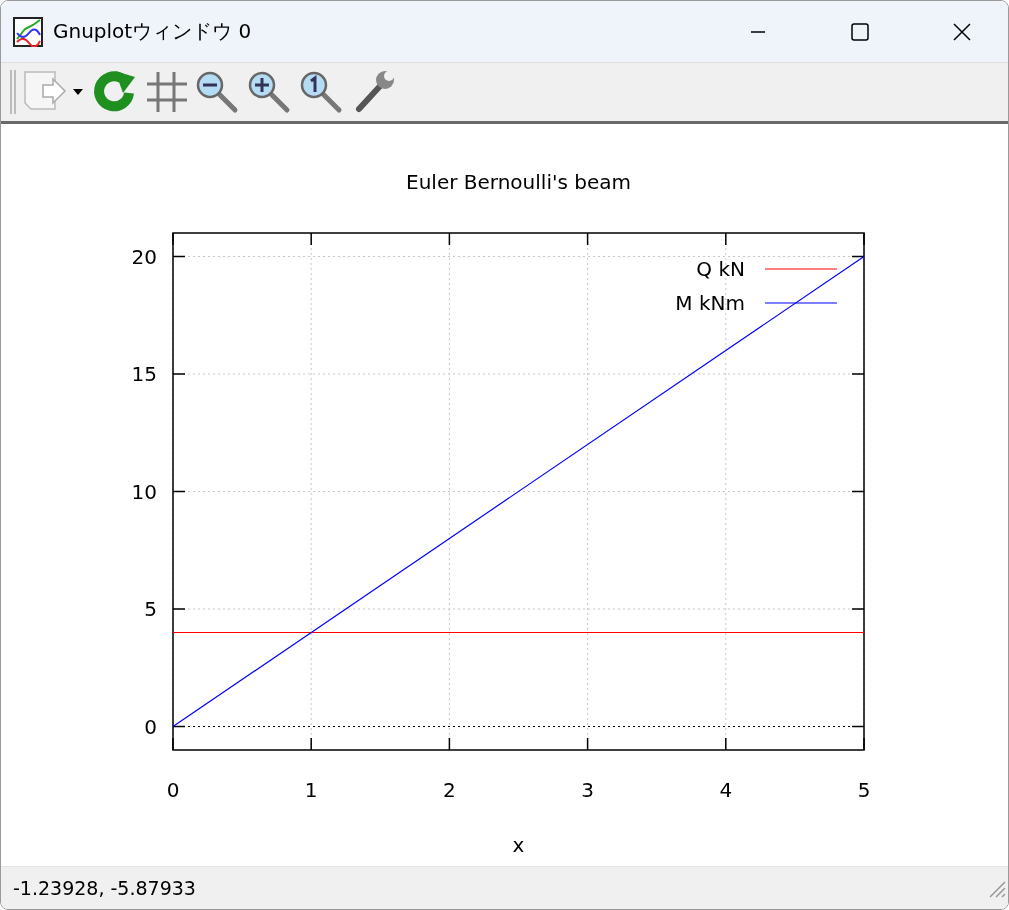 The image size is (1009, 910). What do you see at coordinates (758, 31) in the screenshot?
I see `minimize-icon` at bounding box center [758, 31].